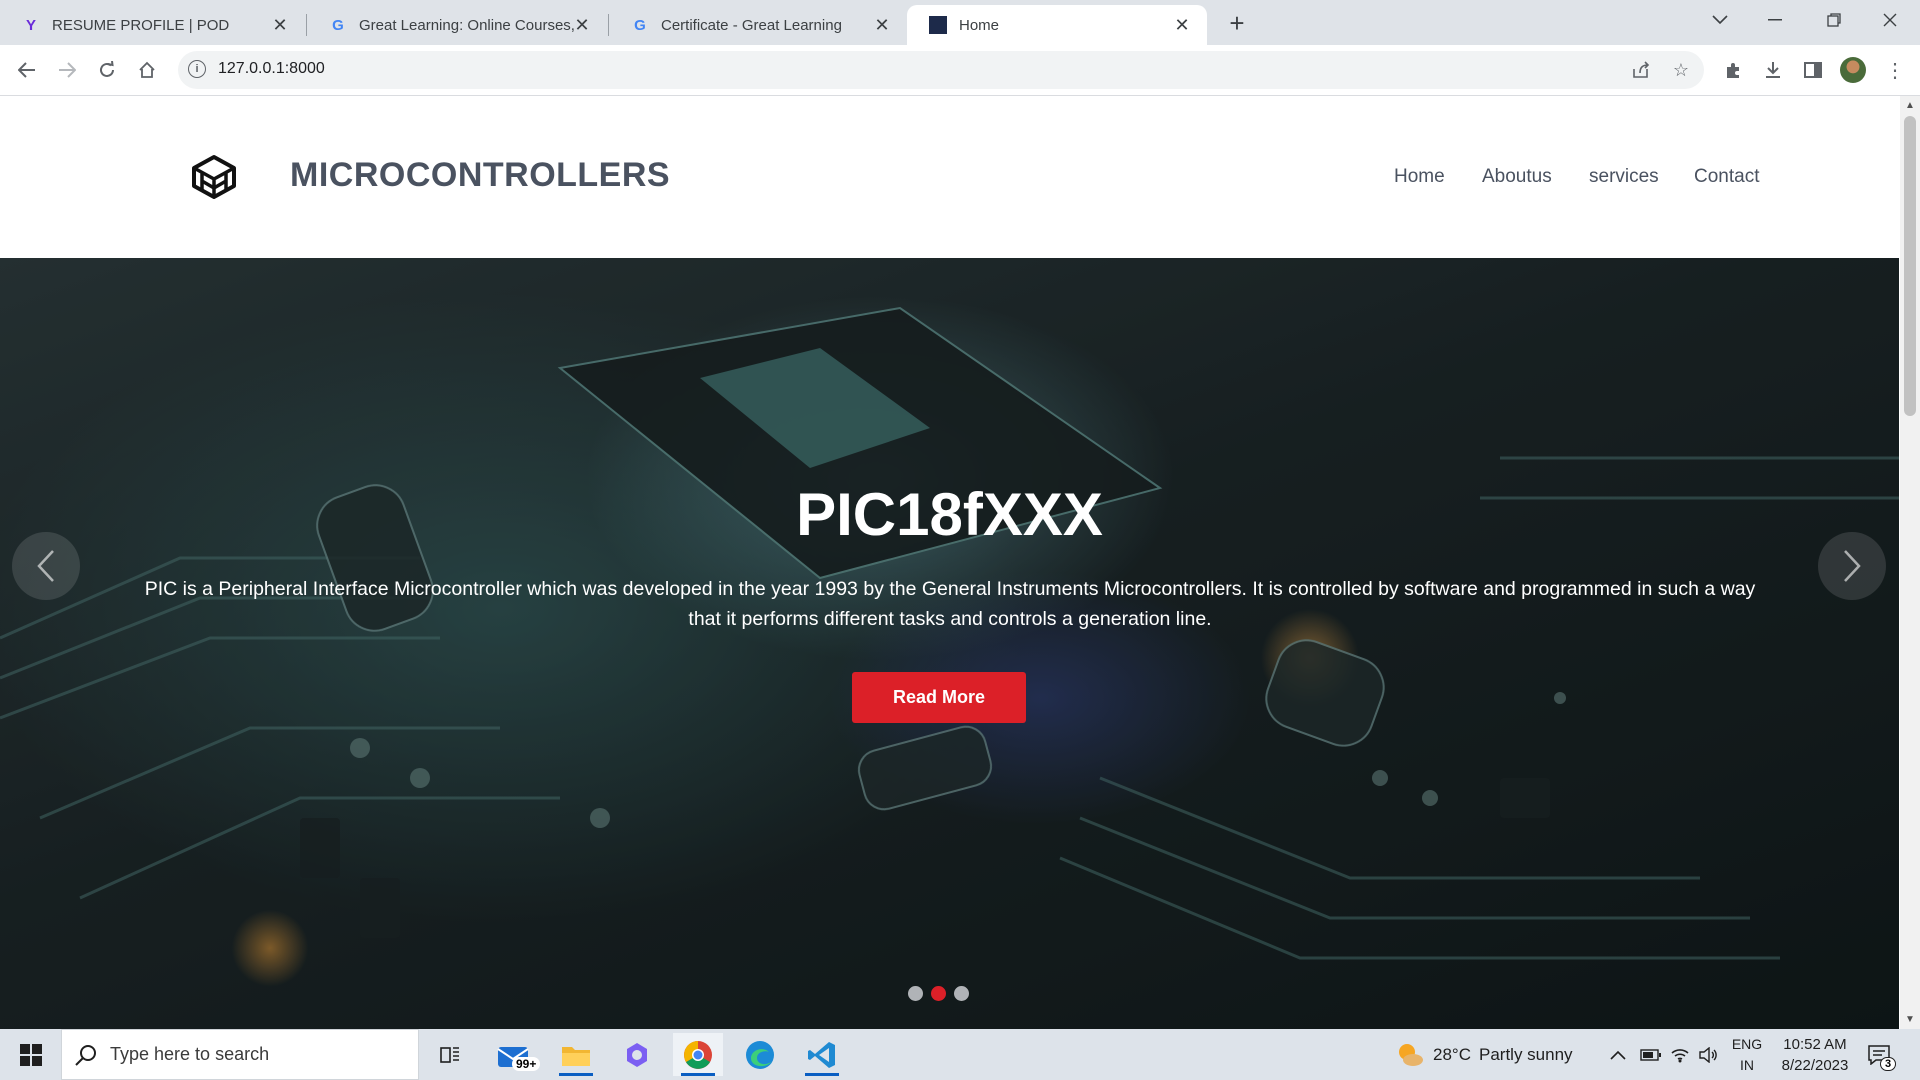 This screenshot has height=1080, width=1920. Describe the element at coordinates (760, 1054) in the screenshot. I see `edge-app-icon` at that location.